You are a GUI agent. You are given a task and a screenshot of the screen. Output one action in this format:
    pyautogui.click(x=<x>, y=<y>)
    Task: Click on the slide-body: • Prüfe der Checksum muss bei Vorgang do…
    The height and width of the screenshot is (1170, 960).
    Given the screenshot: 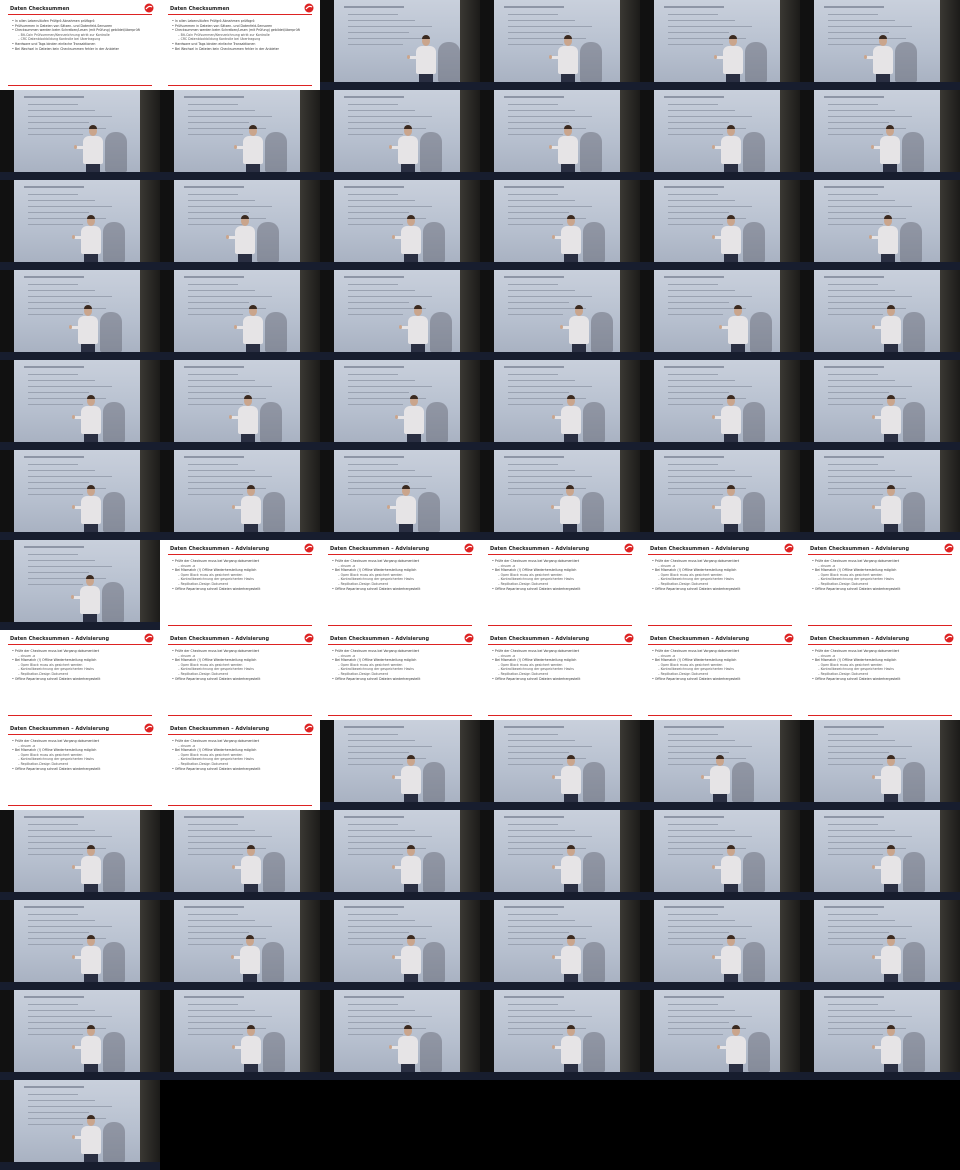 What is the action you would take?
    pyautogui.click(x=561, y=575)
    